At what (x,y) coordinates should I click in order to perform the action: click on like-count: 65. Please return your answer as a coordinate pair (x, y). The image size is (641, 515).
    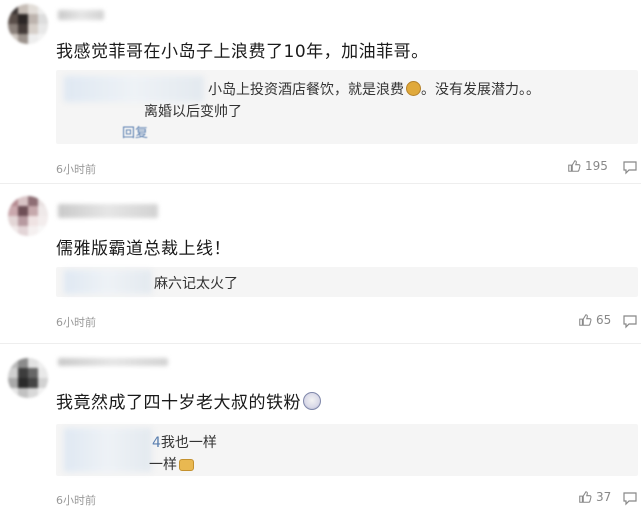
    Looking at the image, I should click on (604, 320).